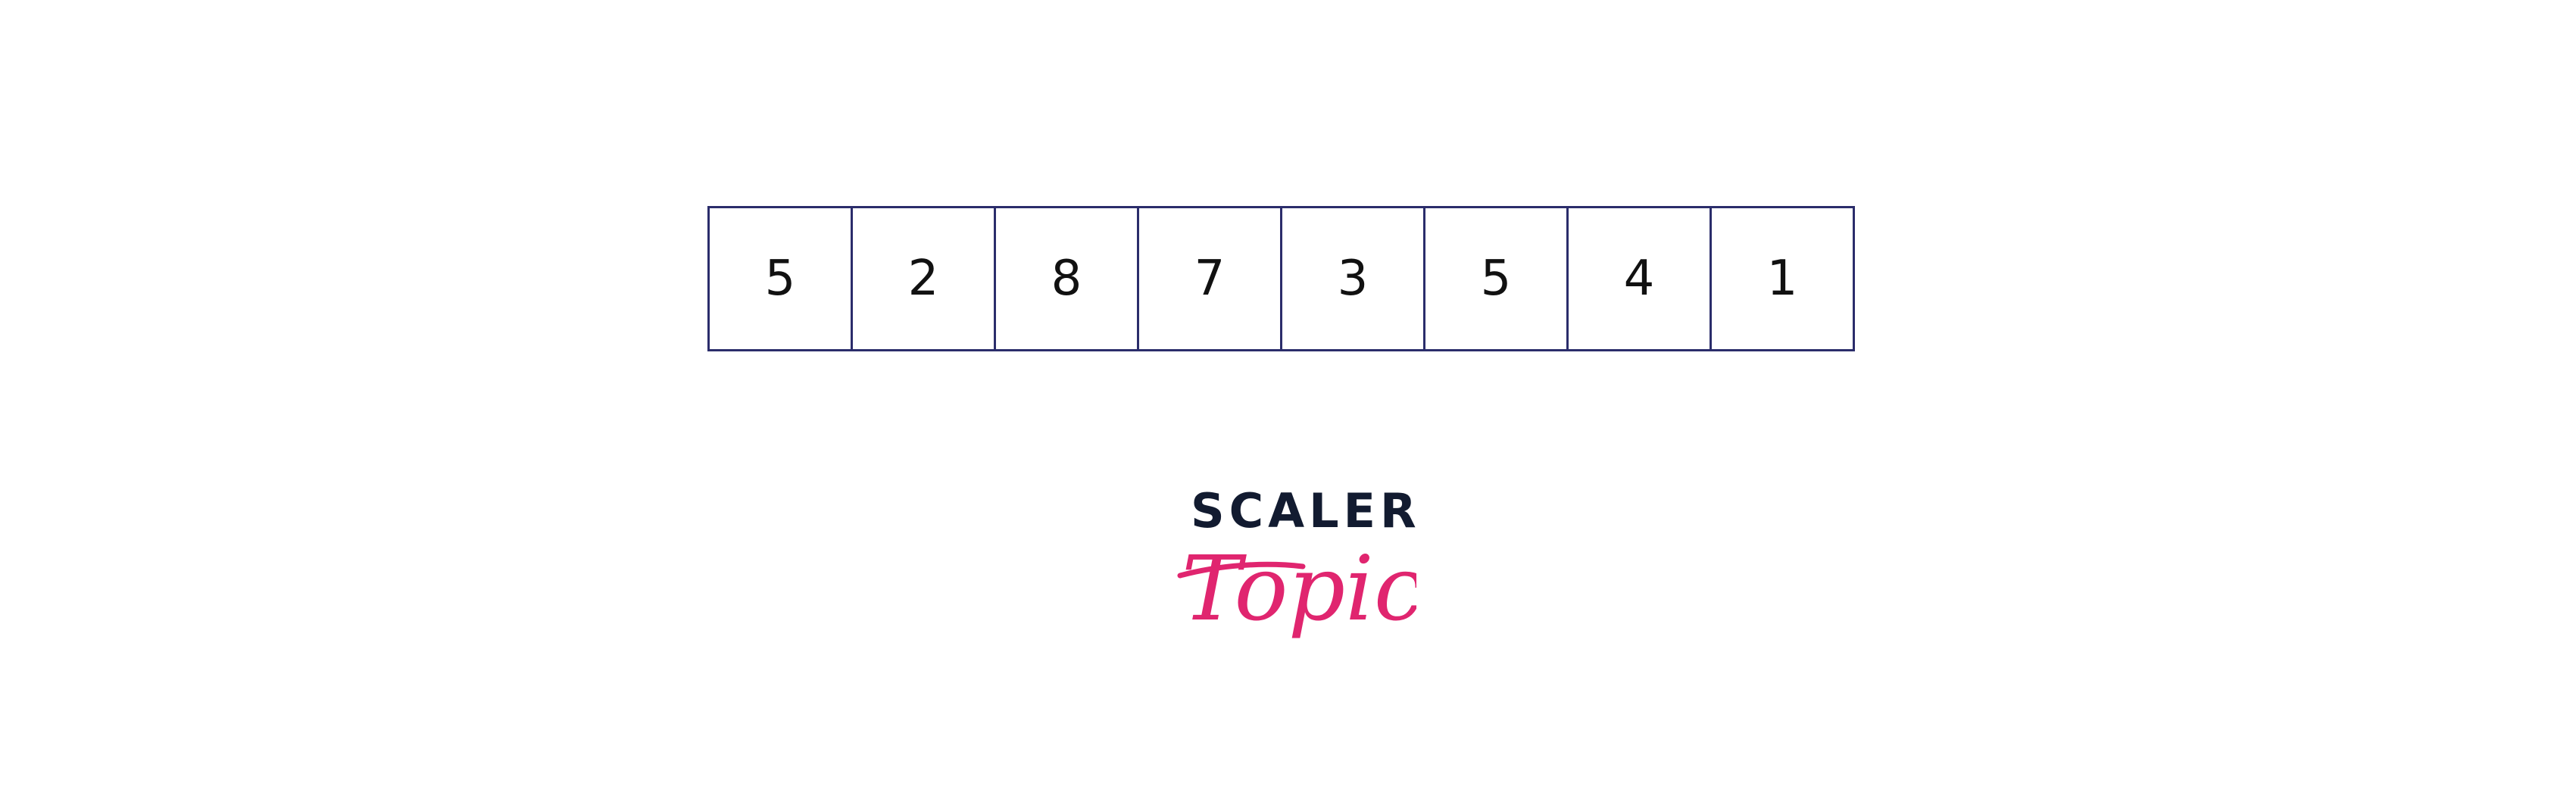  I want to click on array-cell-0: 5, so click(780, 278).